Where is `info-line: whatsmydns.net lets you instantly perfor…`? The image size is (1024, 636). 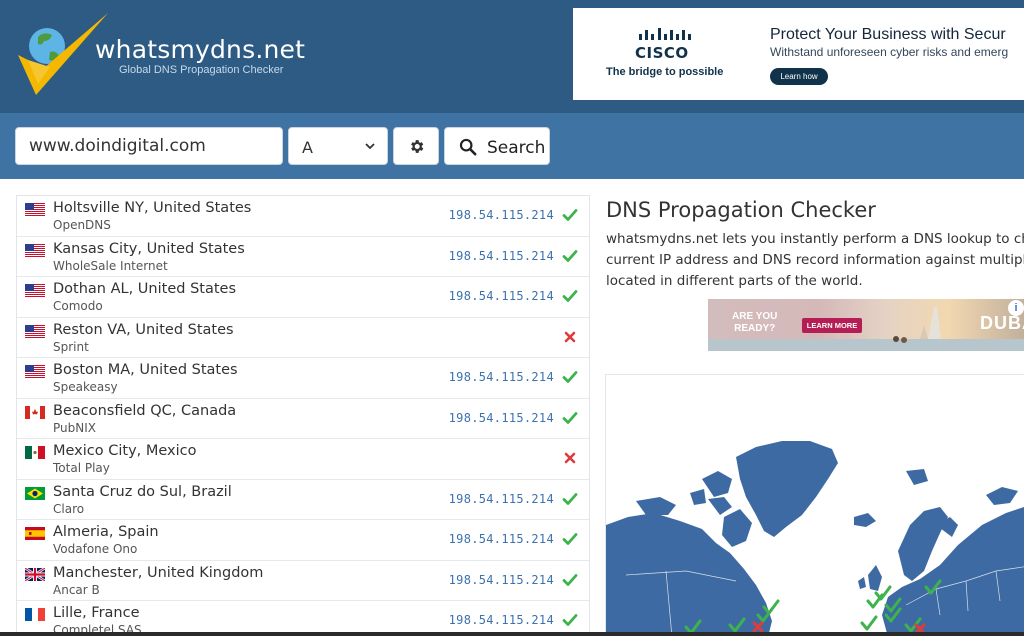 info-line: whatsmydns.net lets you instantly perfor… is located at coordinates (815, 239).